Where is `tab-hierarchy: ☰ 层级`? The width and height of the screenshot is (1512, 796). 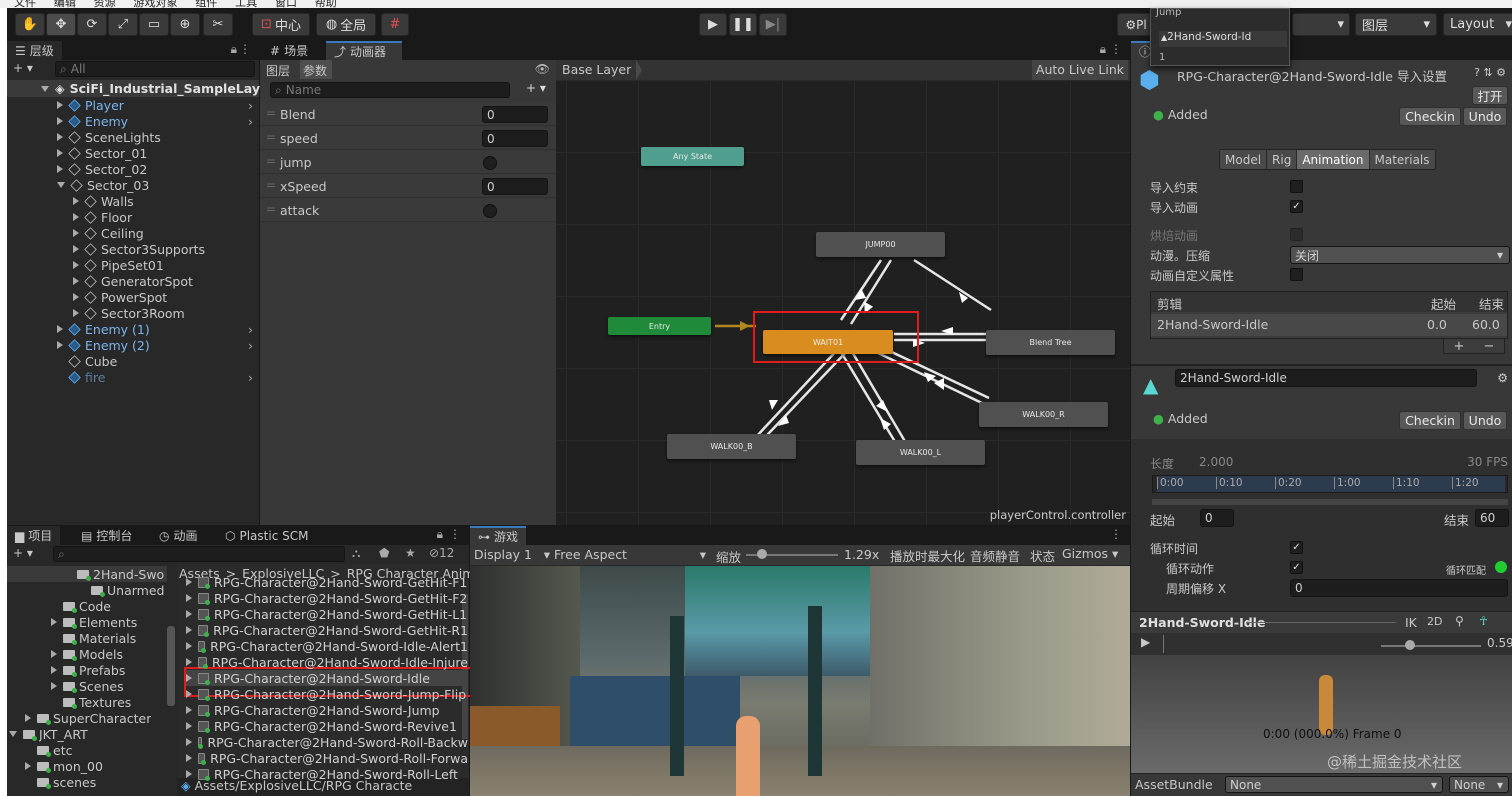 tab-hierarchy: ☰ 层级 is located at coordinates (34, 50).